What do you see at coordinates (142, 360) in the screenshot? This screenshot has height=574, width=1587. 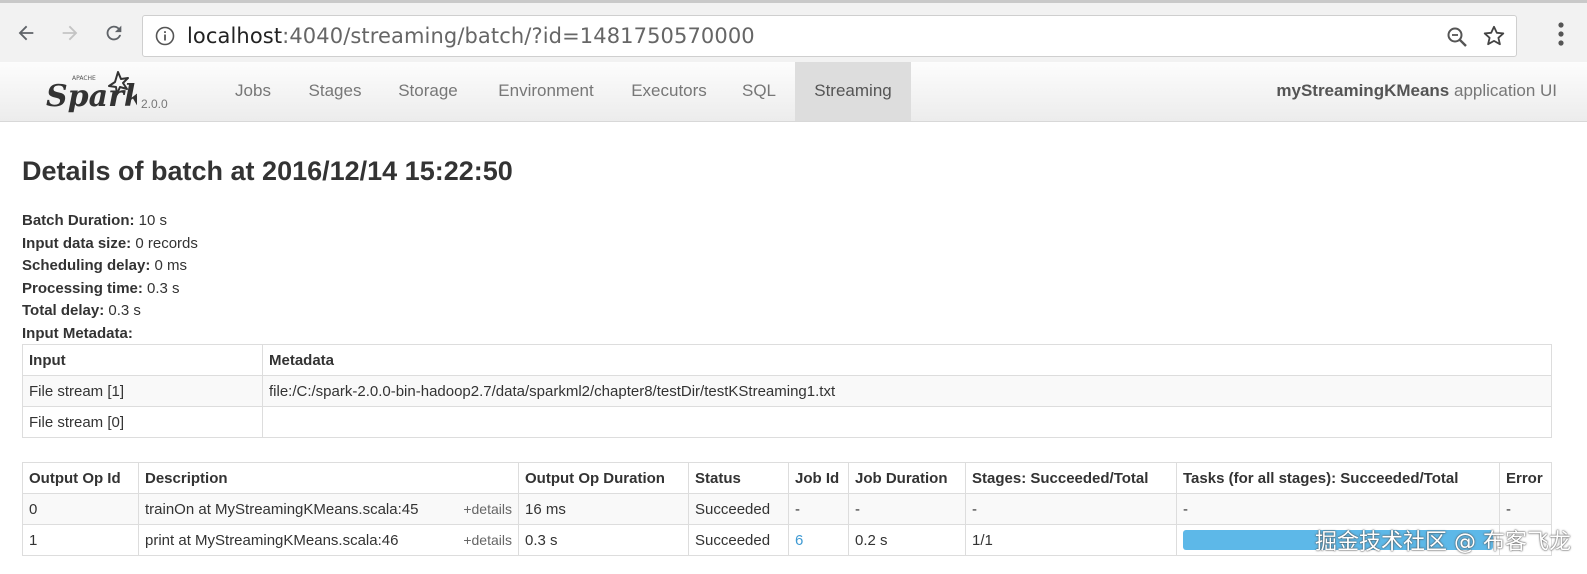 I see `column-header: Input` at bounding box center [142, 360].